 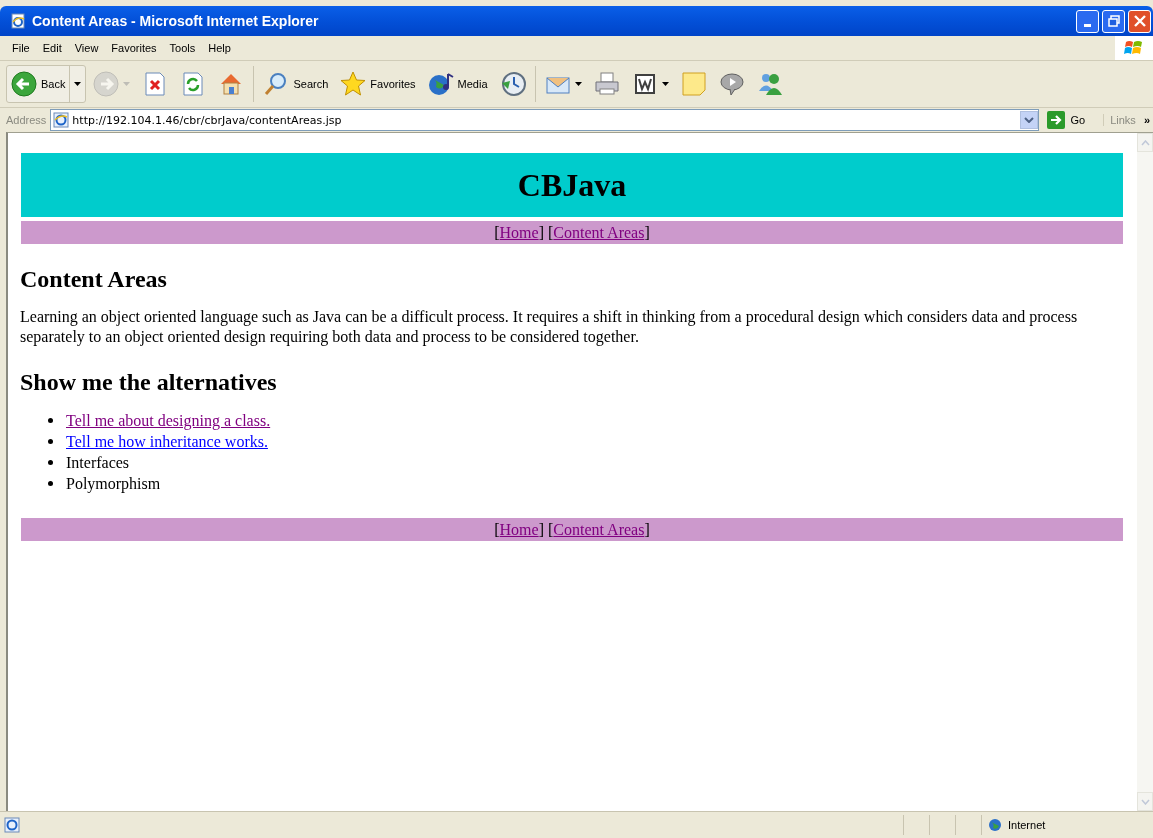 What do you see at coordinates (113, 483) in the screenshot?
I see `list-item-text: Polymorphism` at bounding box center [113, 483].